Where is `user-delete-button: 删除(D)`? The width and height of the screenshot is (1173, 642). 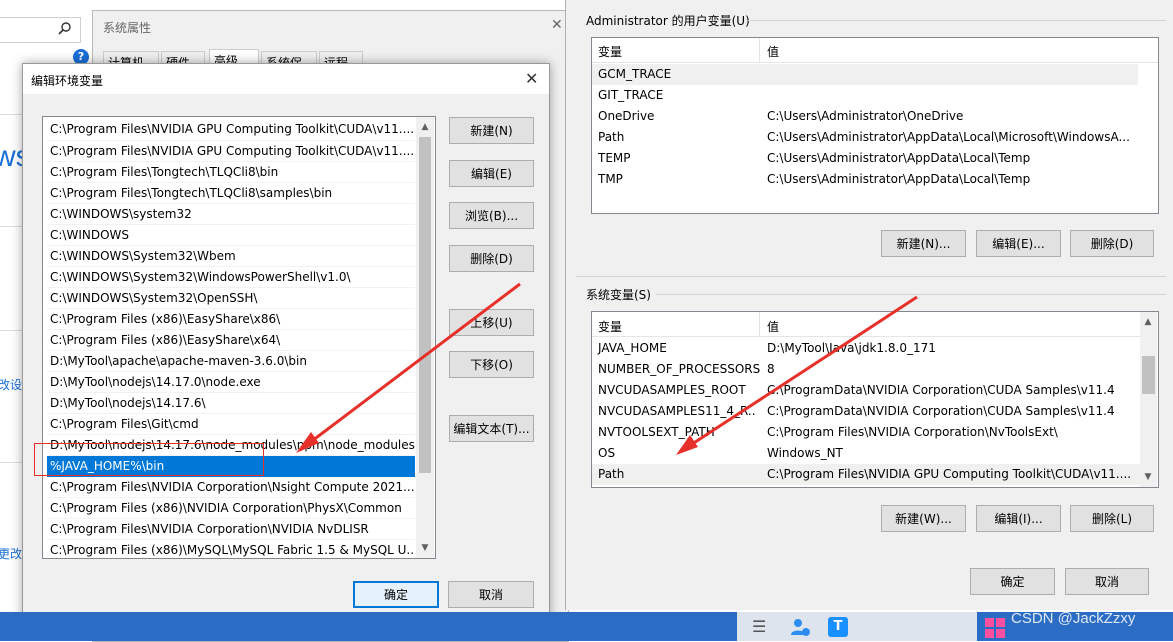 user-delete-button: 删除(D) is located at coordinates (1112, 243).